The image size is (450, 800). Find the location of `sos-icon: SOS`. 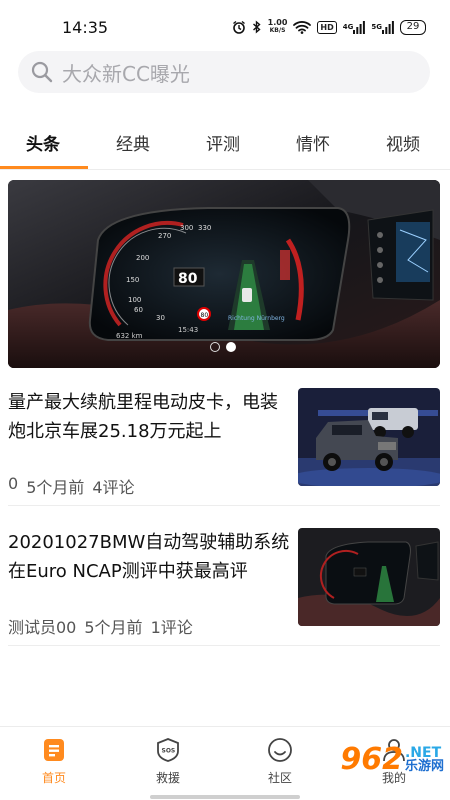

sos-icon: SOS is located at coordinates (168, 750).